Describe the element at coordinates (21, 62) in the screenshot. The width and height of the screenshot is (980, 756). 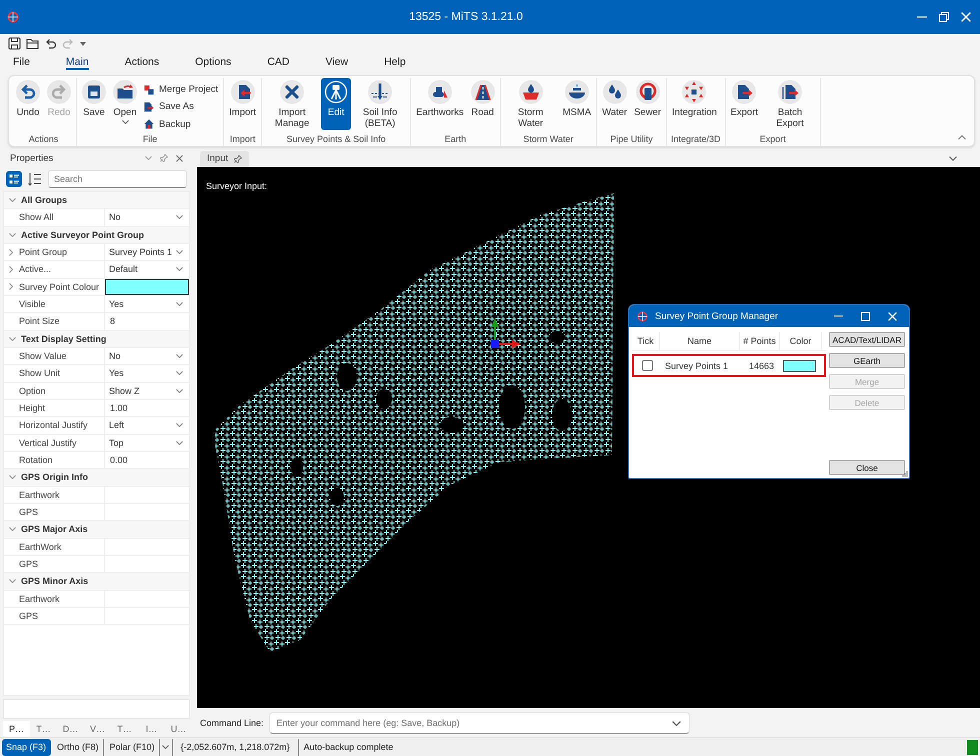
I see `ribbon-tab: File` at that location.